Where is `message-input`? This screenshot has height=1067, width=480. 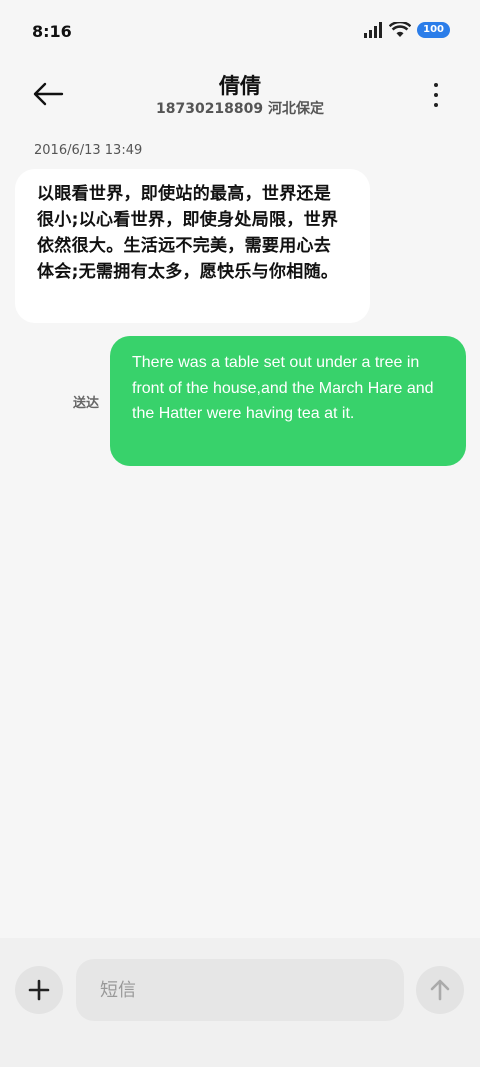 message-input is located at coordinates (240, 990).